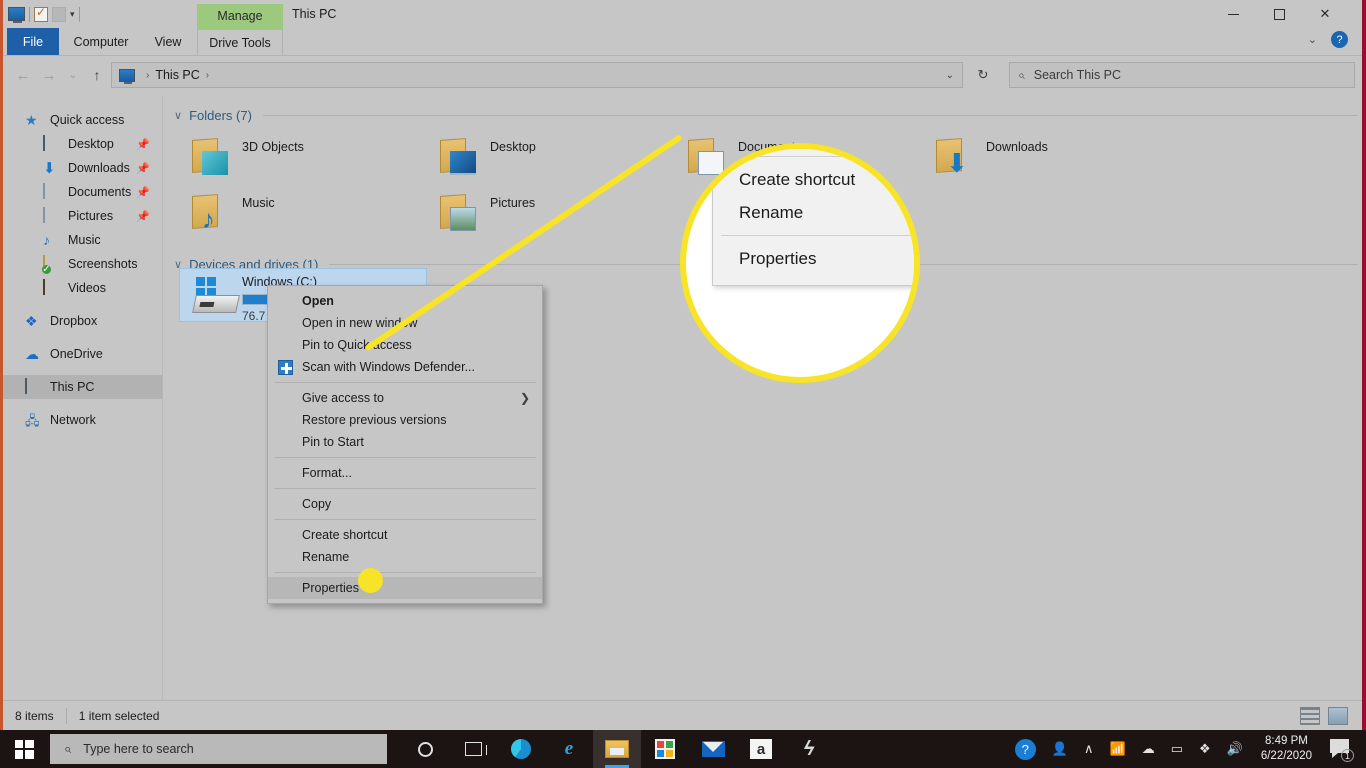 The image size is (1366, 768). I want to click on internet-explorer-icon: e, so click(569, 749).